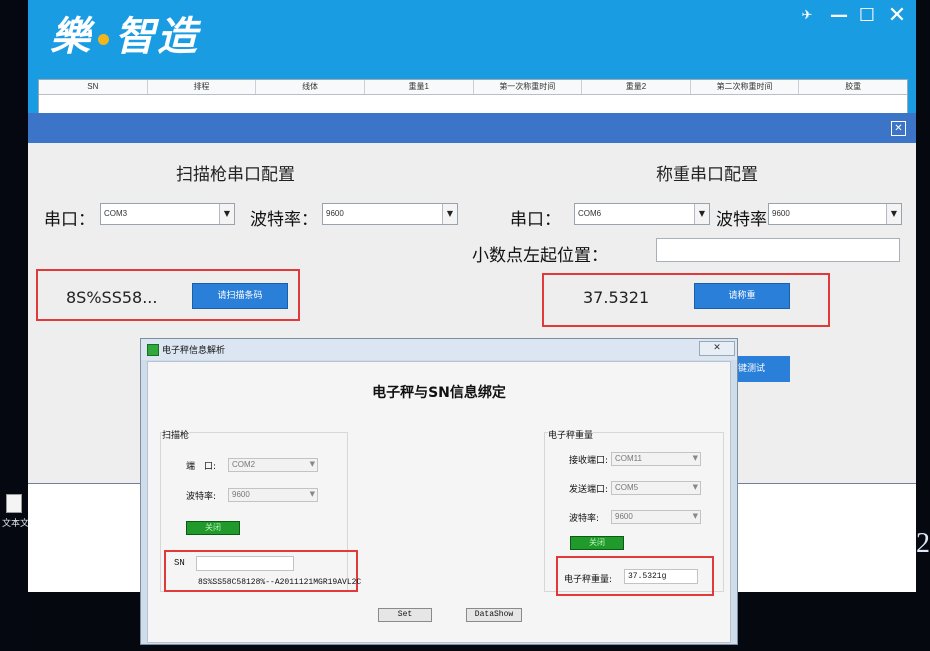  What do you see at coordinates (335, 213) in the screenshot?
I see `scanner-baud-value: 9600` at bounding box center [335, 213].